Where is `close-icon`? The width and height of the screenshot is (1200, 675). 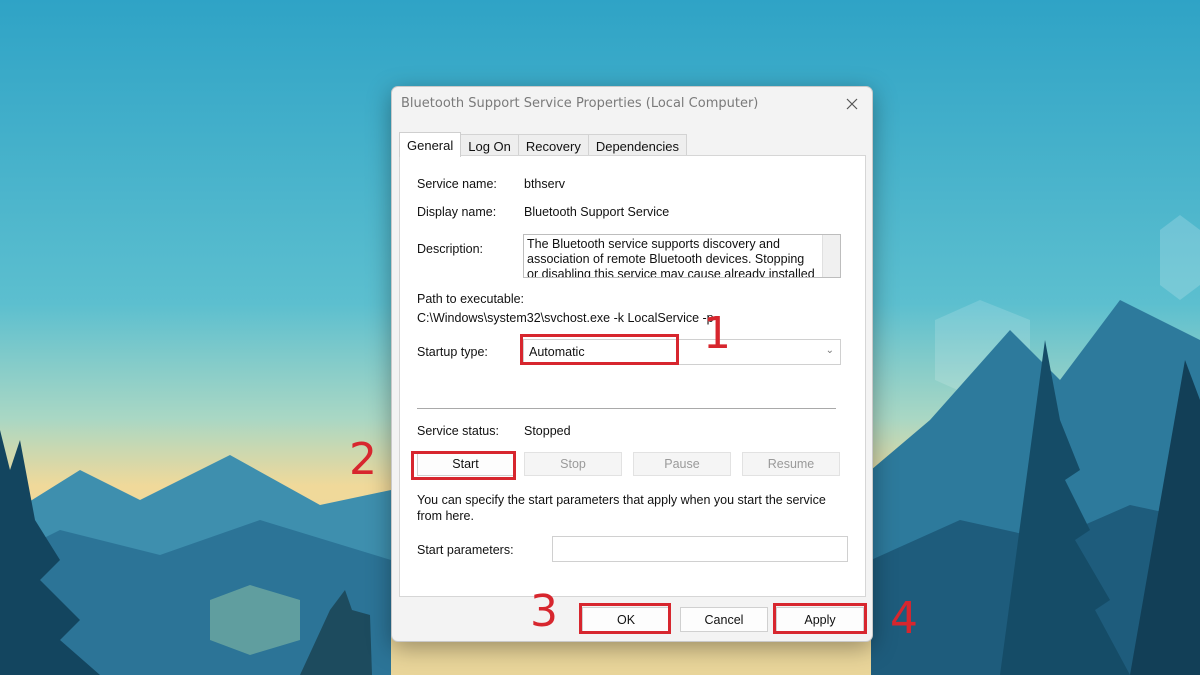
close-icon is located at coordinates (852, 104).